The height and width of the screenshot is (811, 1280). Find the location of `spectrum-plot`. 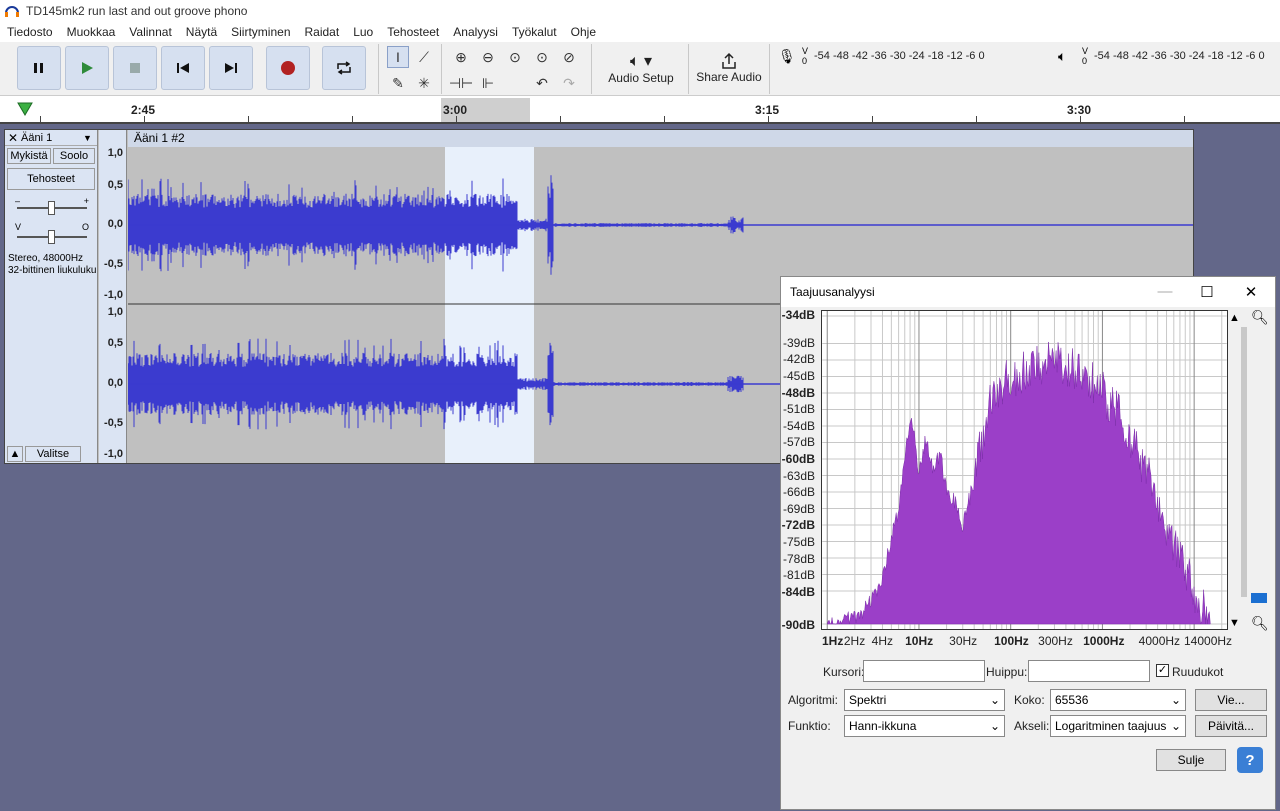

spectrum-plot is located at coordinates (1024, 470).